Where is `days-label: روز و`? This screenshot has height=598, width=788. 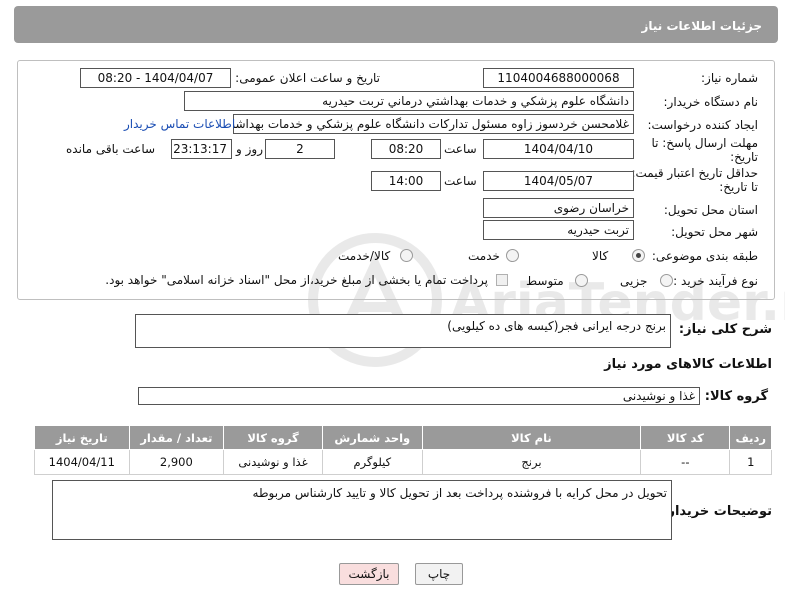 days-label: روز و is located at coordinates (249, 149).